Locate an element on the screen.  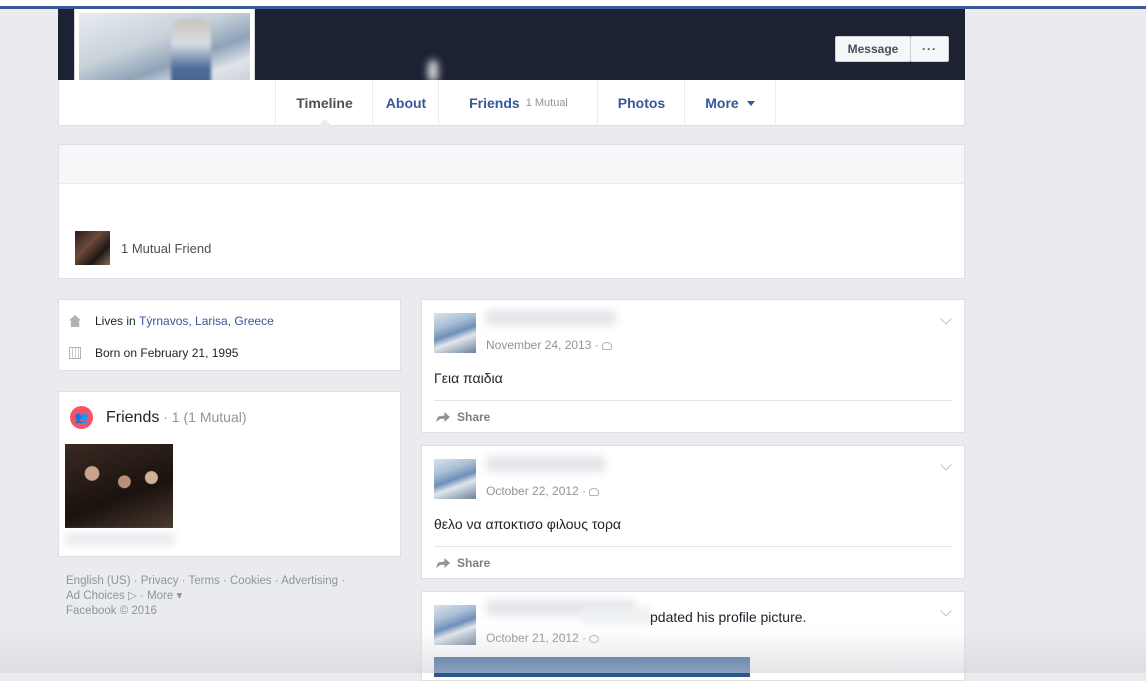
post-action-text: pdated his profile picture. is located at coordinates (728, 617).